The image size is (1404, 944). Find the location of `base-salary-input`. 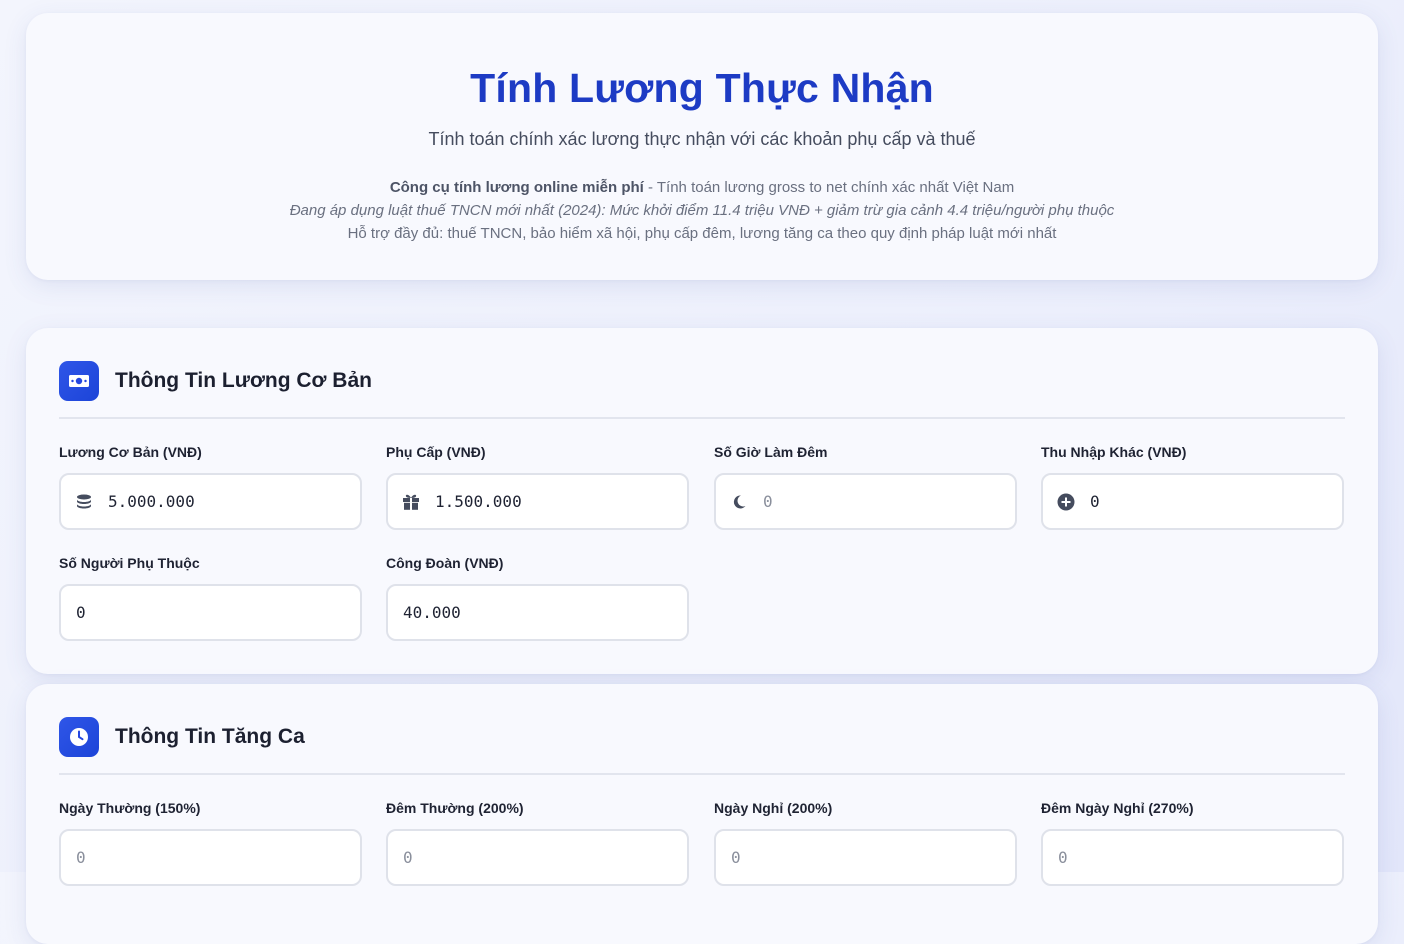

base-salary-input is located at coordinates (228, 501).